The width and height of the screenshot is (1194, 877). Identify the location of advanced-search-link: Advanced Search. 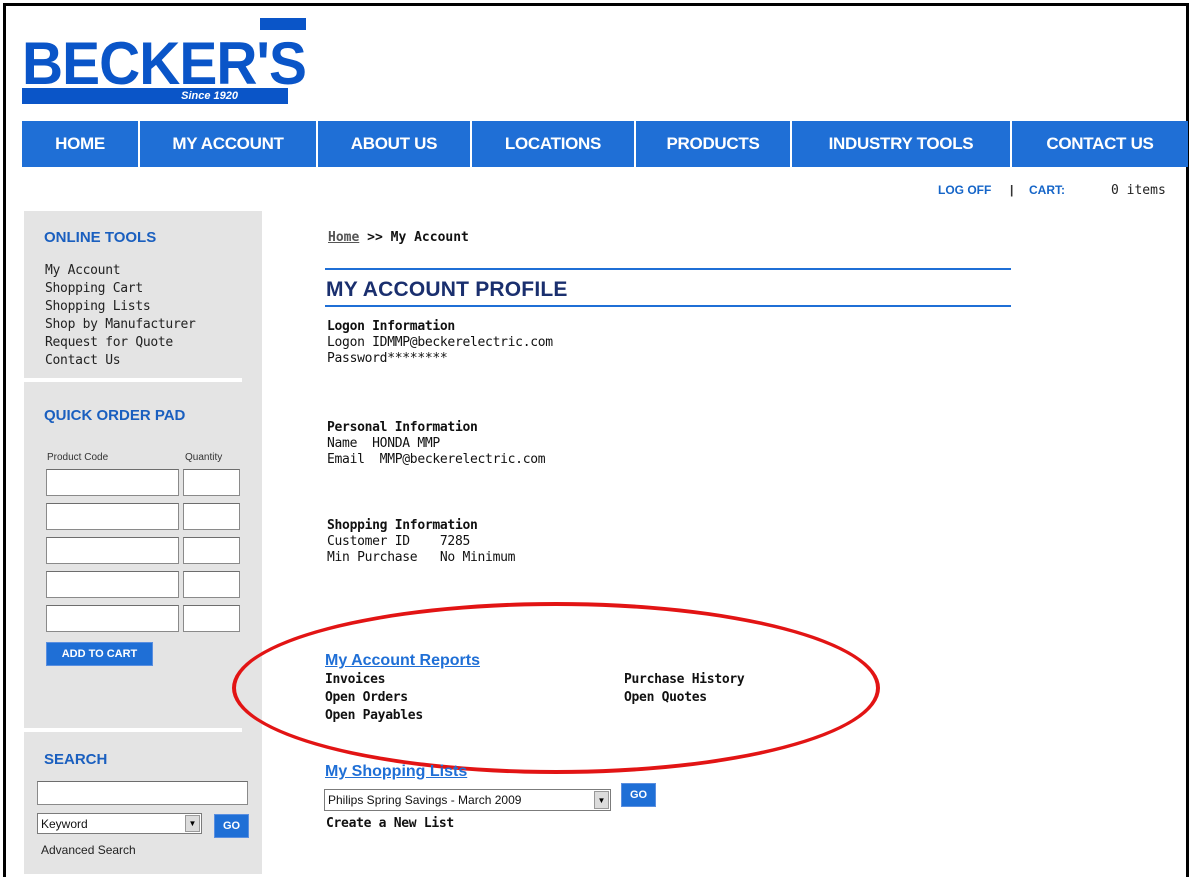
(88, 850).